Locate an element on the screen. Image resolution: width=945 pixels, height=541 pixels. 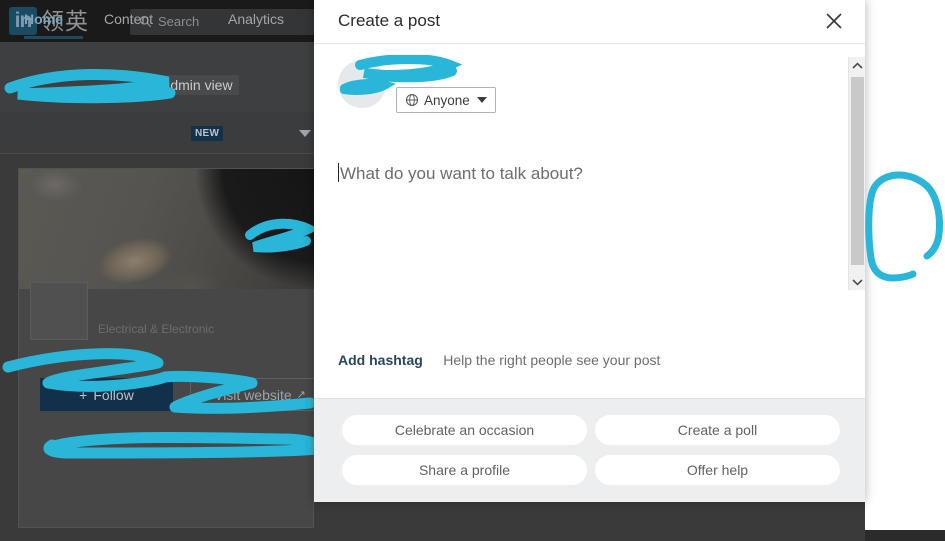
editor-scrollbar is located at coordinates (856, 173).